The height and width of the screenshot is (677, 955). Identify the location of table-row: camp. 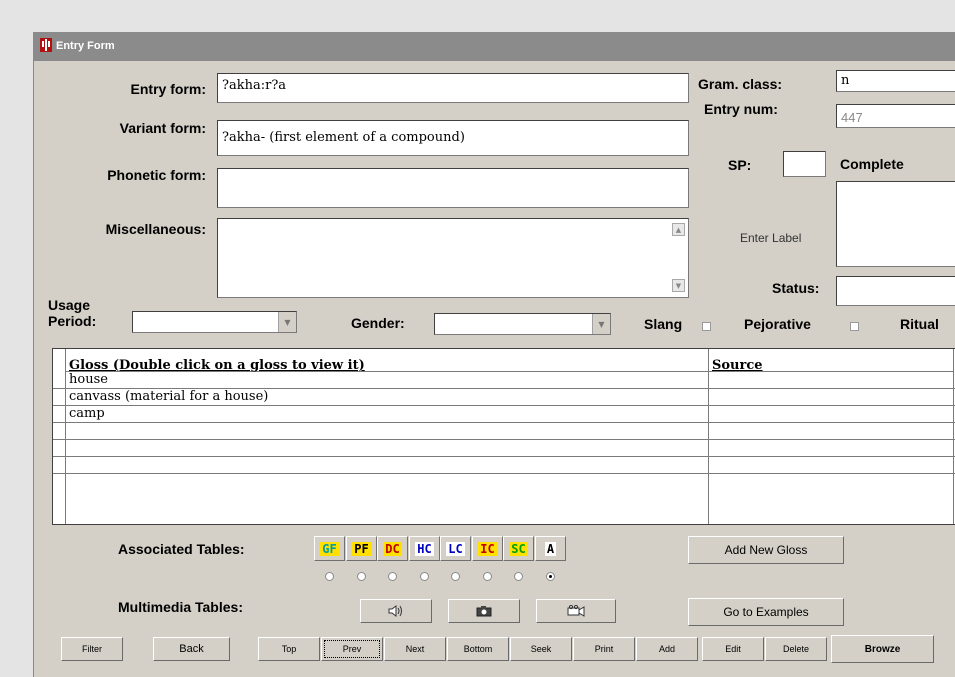
(504, 414).